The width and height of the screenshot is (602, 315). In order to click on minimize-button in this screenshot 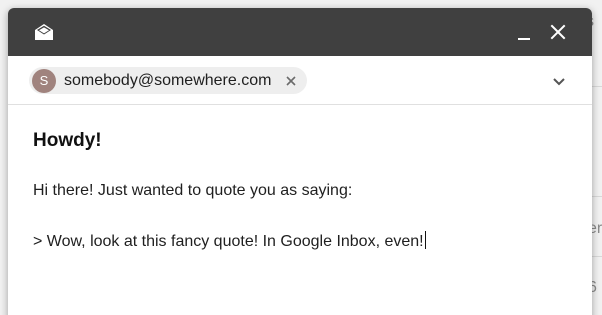, I will do `click(524, 32)`.